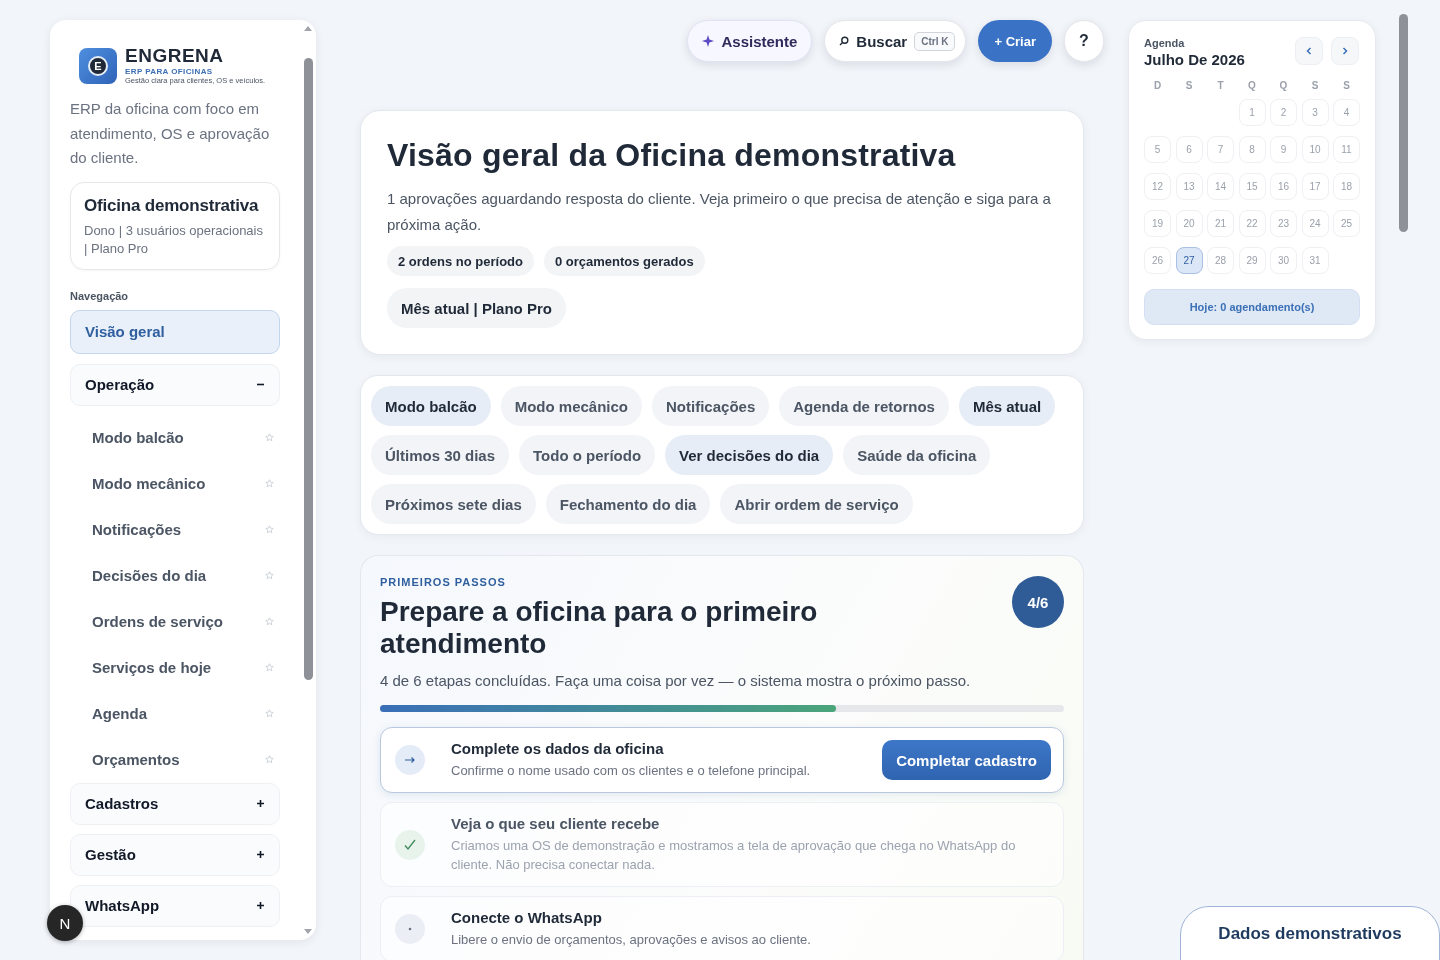 Image resolution: width=1440 pixels, height=960 pixels. Describe the element at coordinates (1346, 223) in the screenshot. I see `calendar-day: 25` at that location.